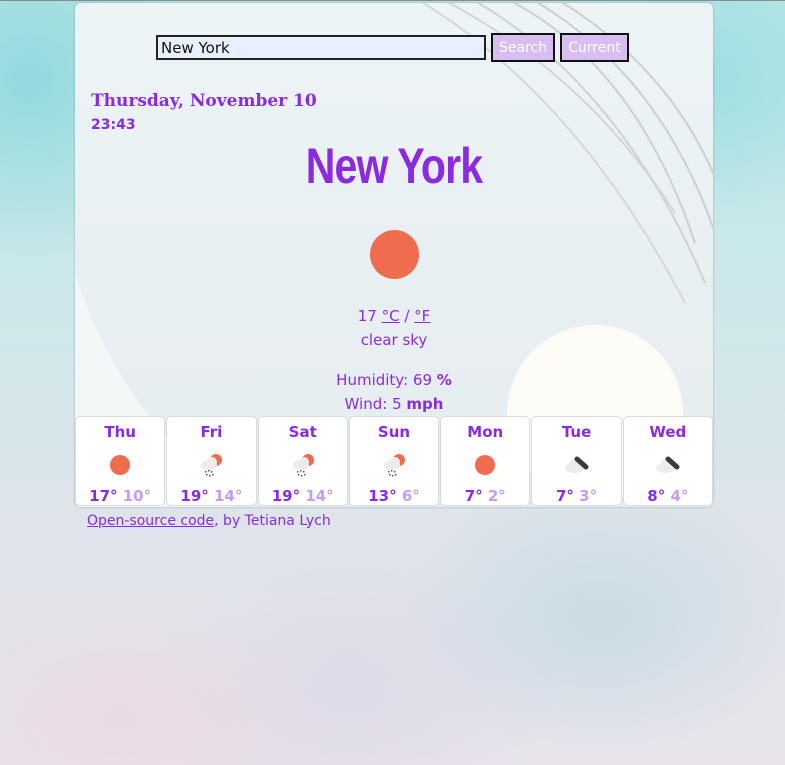 The image size is (785, 765). I want to click on footer: Open-source code, by Tetiana Lych, so click(209, 521).